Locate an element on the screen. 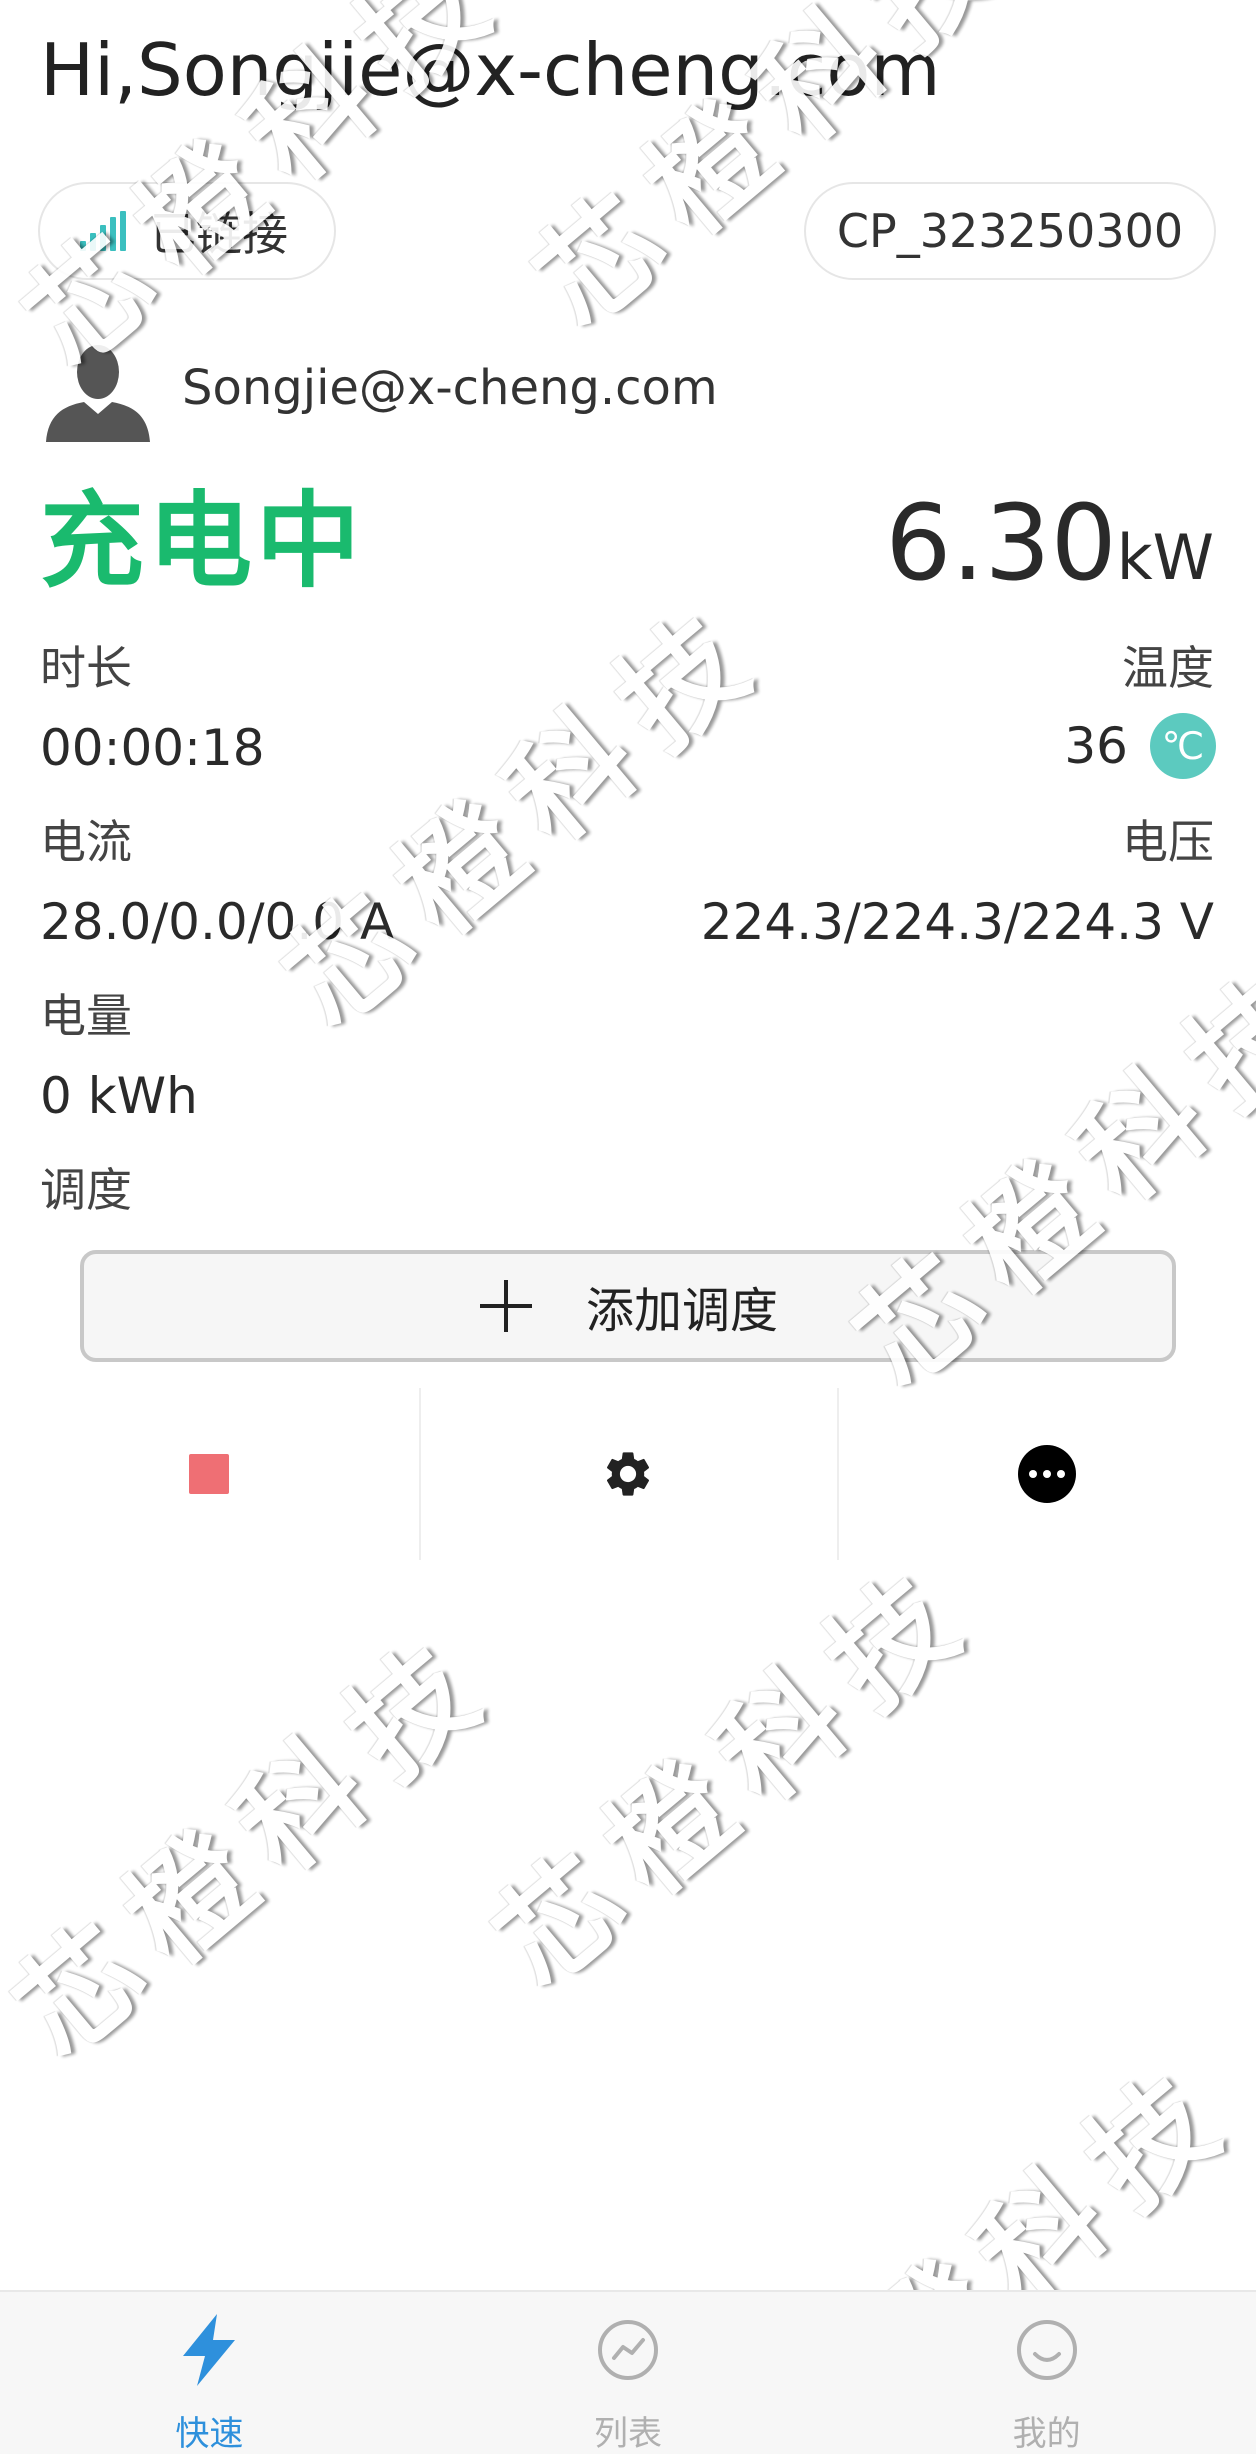 The image size is (1256, 2454). greeting-title: Hi,Songjie@x-cheng.com is located at coordinates (490, 70).